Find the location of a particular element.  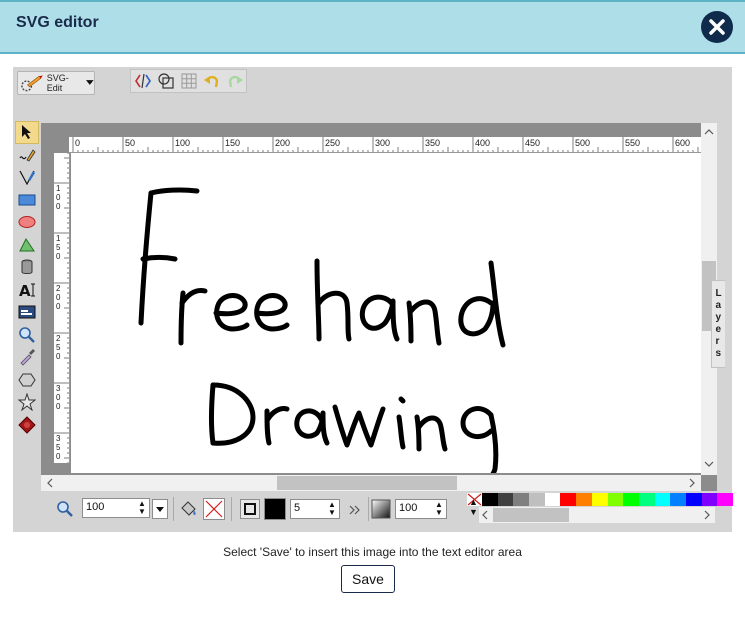

no-color-icon is located at coordinates (214, 509).